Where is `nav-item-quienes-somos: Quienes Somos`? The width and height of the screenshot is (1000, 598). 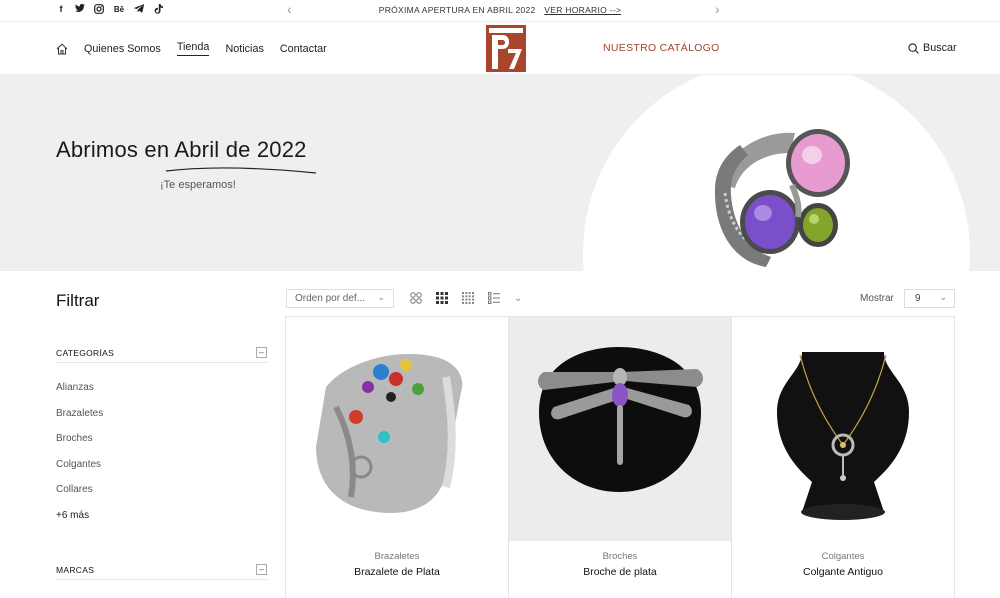 nav-item-quienes-somos: Quienes Somos is located at coordinates (122, 49).